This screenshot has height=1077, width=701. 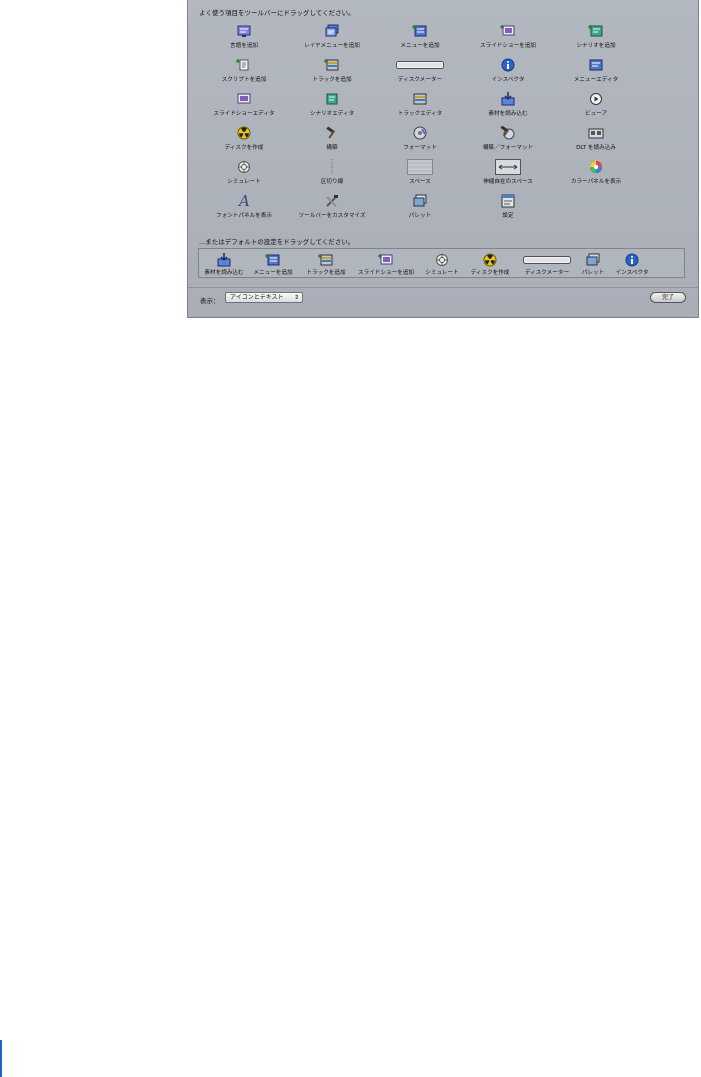 What do you see at coordinates (420, 104) in the screenshot?
I see `toolbar-item: トラックエディタ` at bounding box center [420, 104].